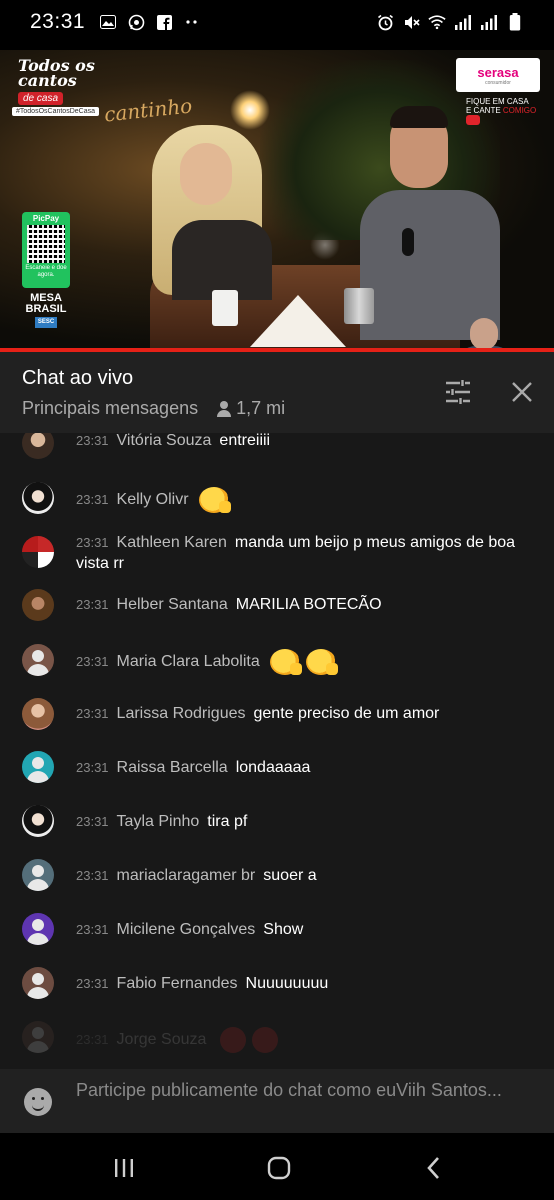 This screenshot has width=554, height=1200. Describe the element at coordinates (41, 98) in the screenshot. I see `show-logo-subtext: de casa` at that location.